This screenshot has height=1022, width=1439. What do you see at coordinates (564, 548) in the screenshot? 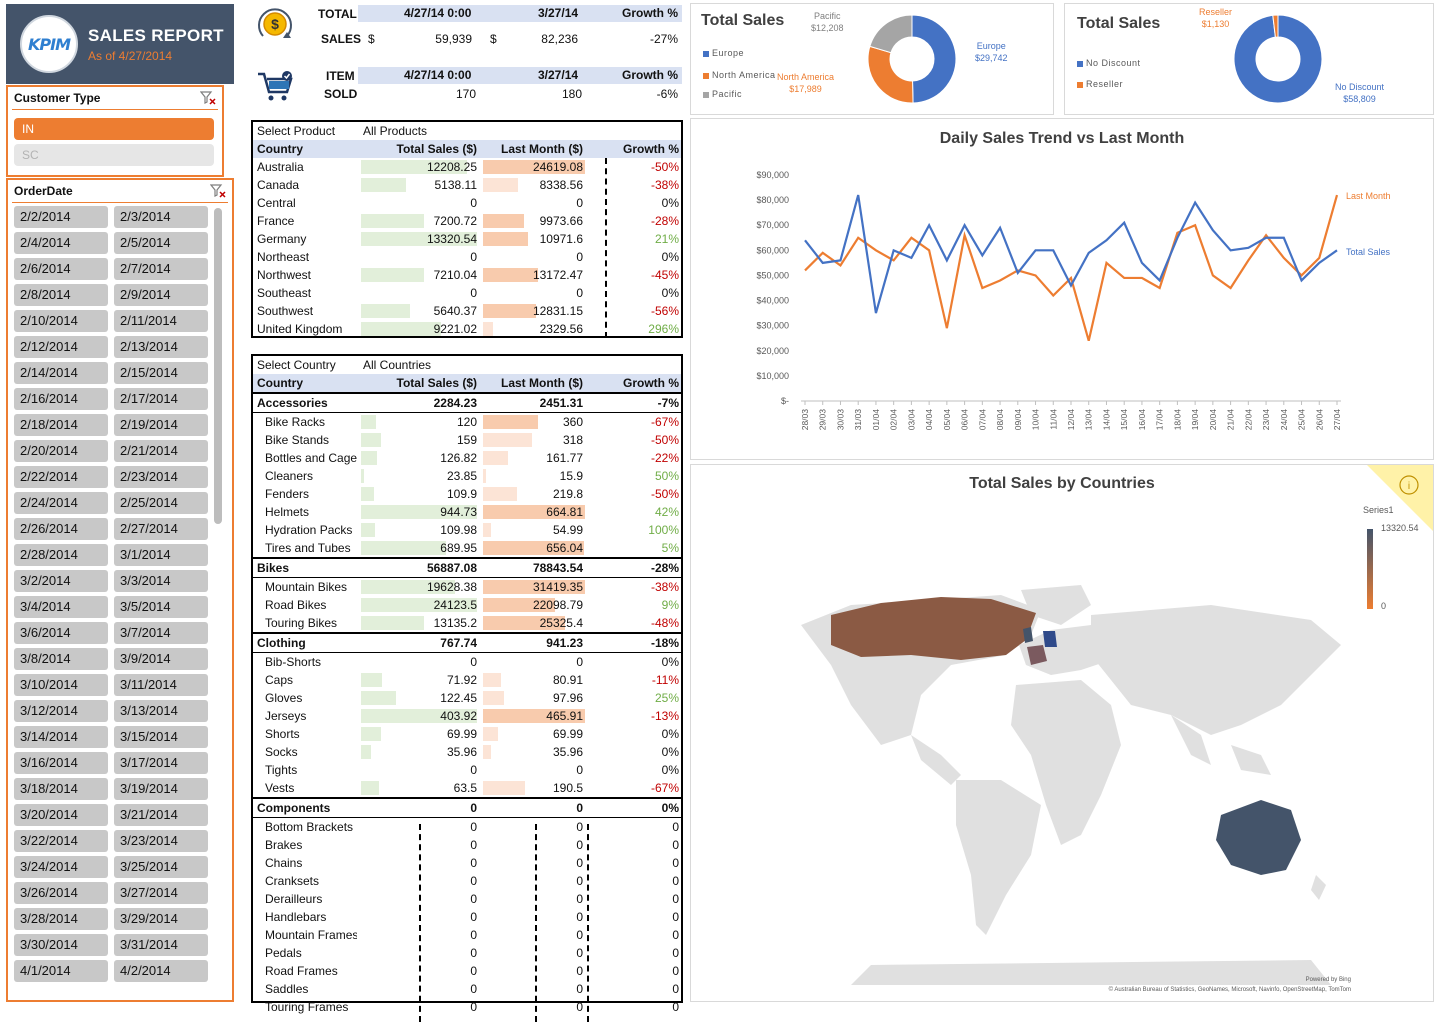
I see `last-month-value: 656.04` at bounding box center [564, 548].